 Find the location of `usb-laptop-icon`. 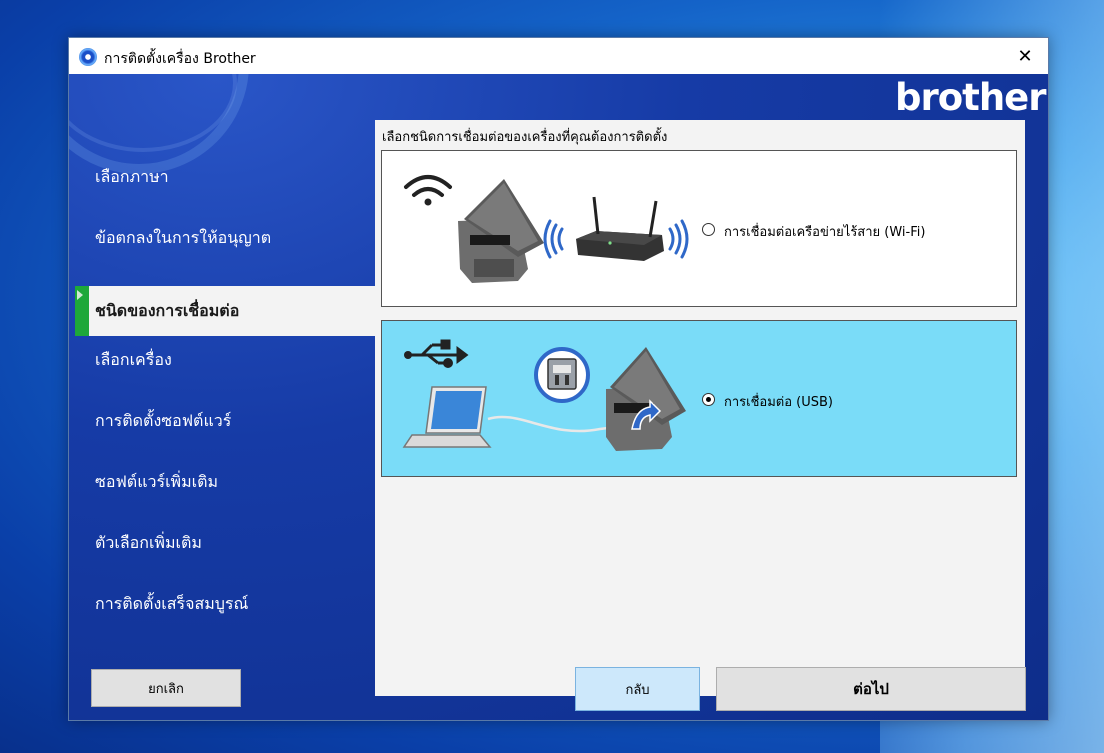

usb-laptop-icon is located at coordinates (544, 395).